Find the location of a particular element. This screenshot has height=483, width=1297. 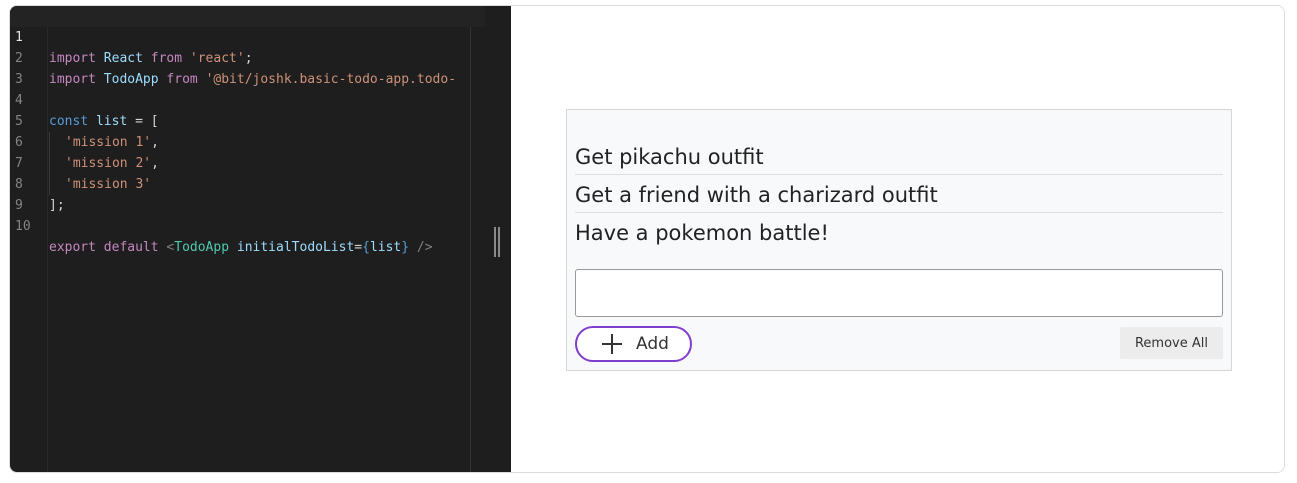

code-line: 4 const list = [ is located at coordinates (247, 99).